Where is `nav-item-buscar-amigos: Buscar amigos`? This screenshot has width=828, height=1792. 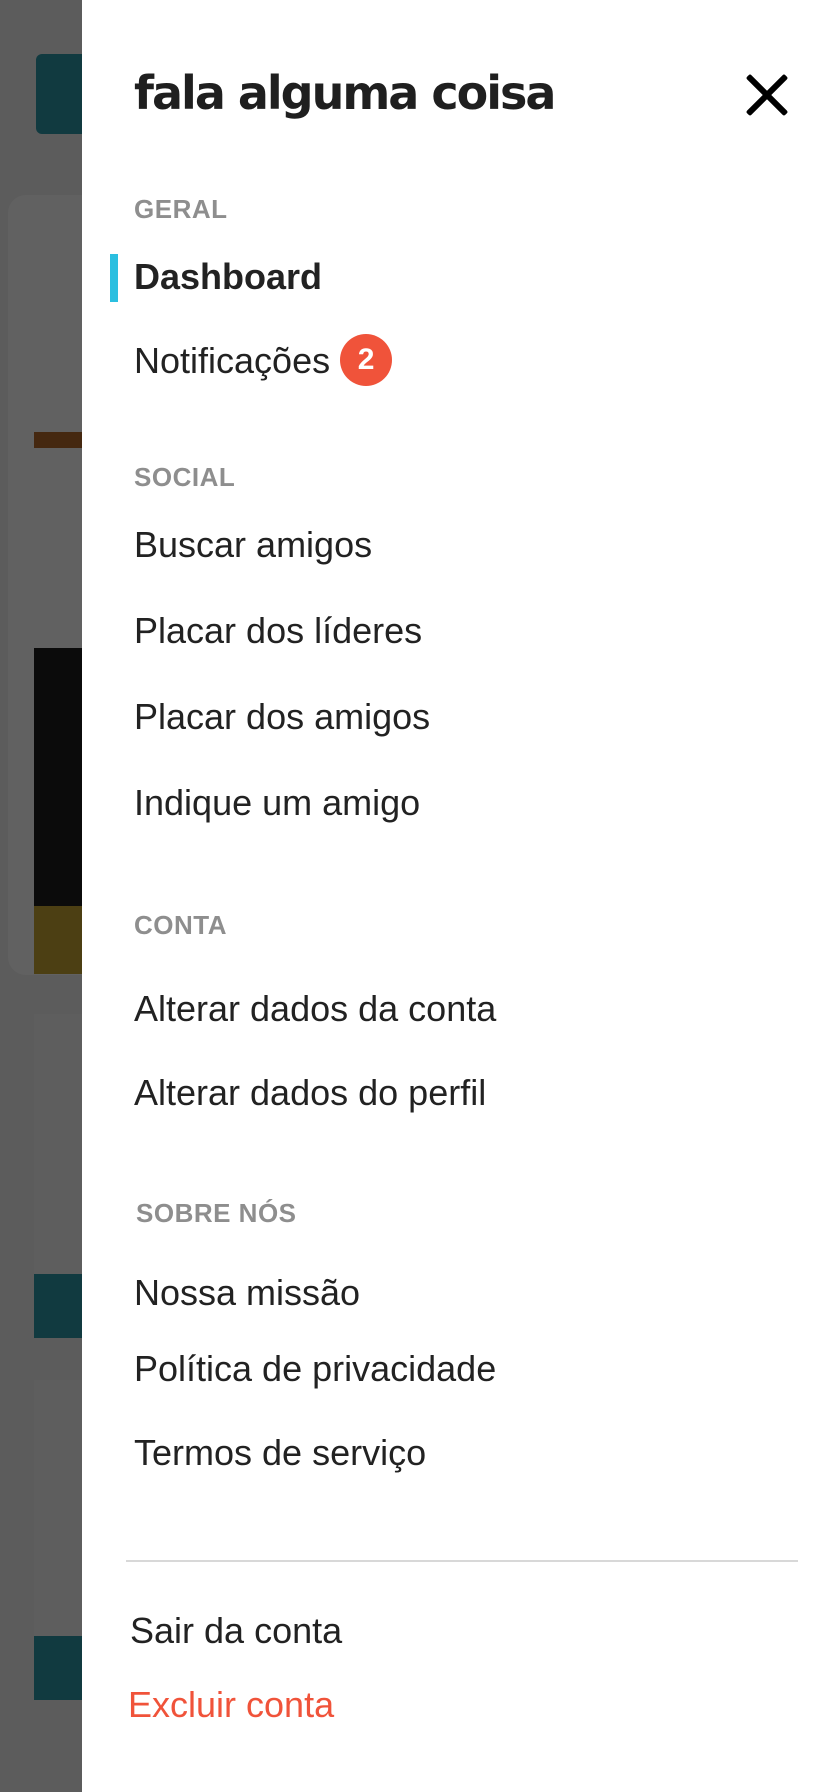 nav-item-buscar-amigos: Buscar amigos is located at coordinates (253, 545).